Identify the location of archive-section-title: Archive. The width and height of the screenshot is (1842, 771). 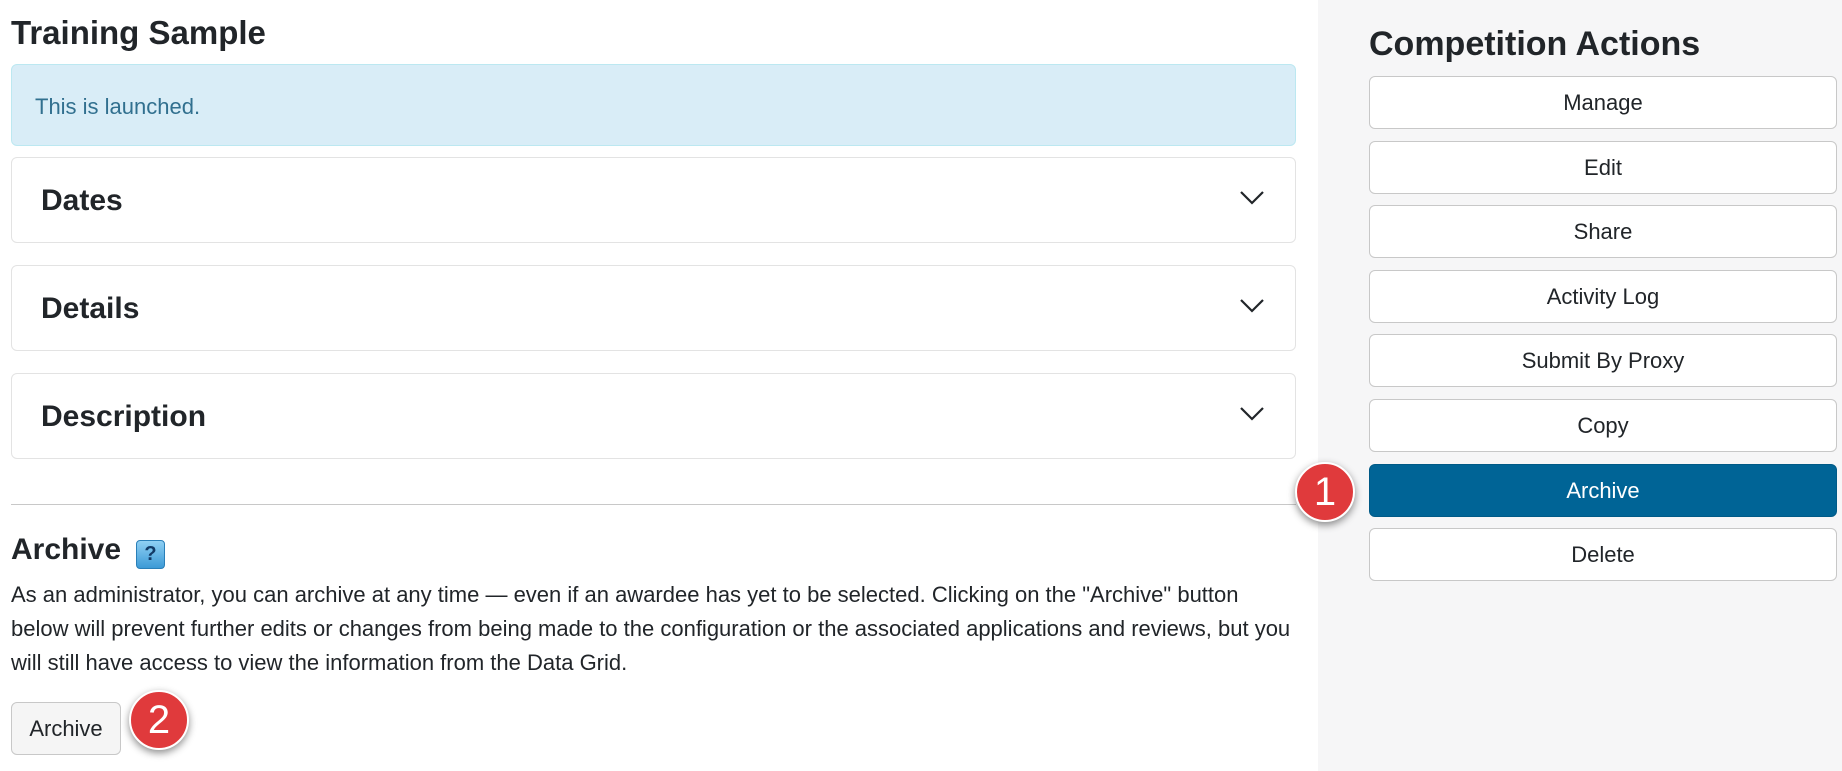
(66, 549).